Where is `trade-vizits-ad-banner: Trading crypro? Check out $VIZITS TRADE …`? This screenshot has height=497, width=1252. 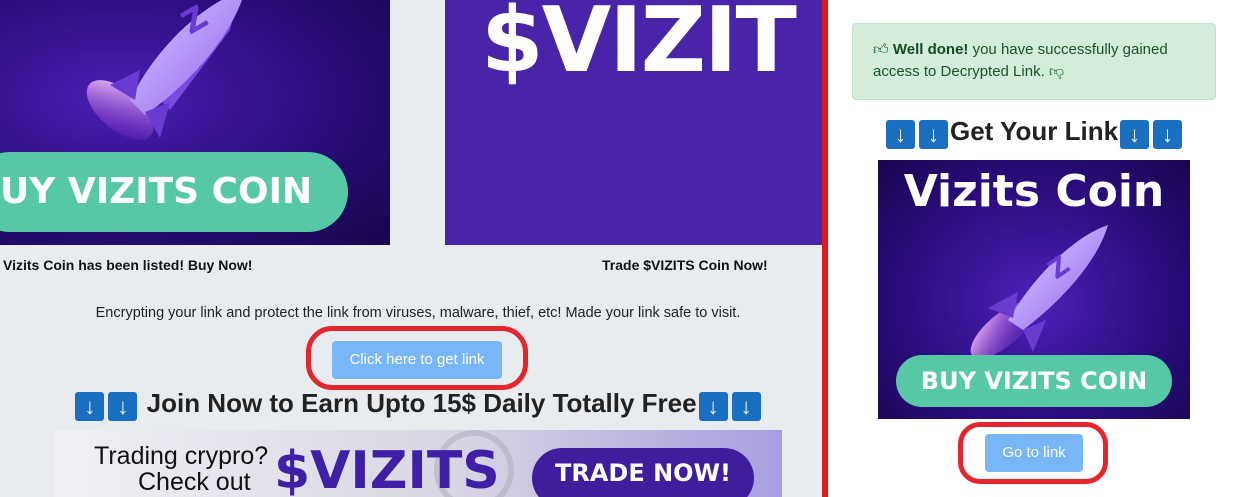
trade-vizits-ad-banner: Trading crypro? Check out $VIZITS TRADE … is located at coordinates (418, 463).